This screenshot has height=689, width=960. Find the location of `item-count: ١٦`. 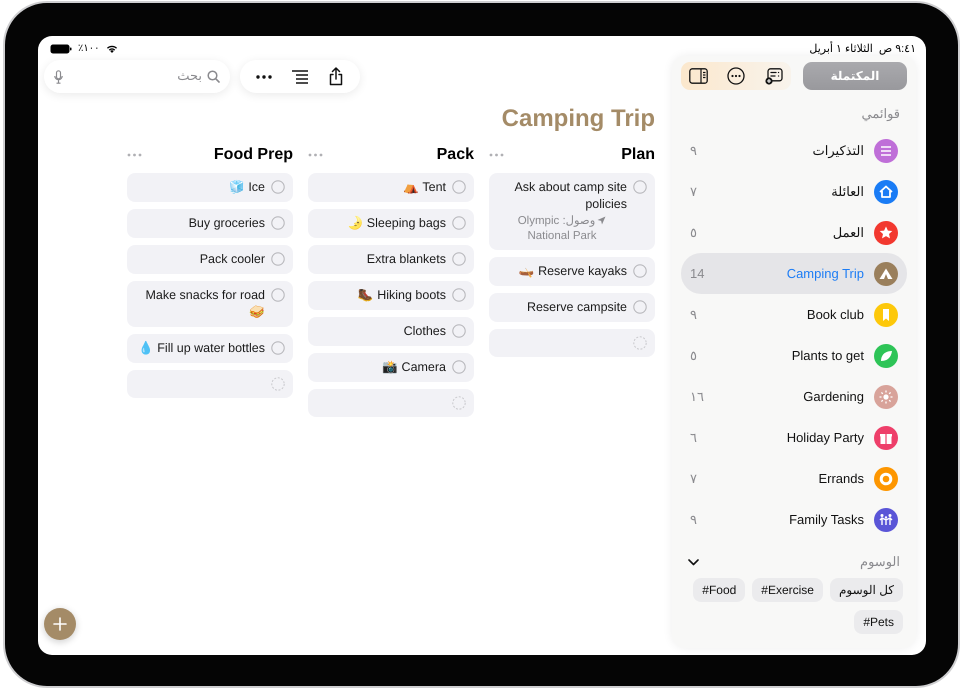

item-count: ١٦ is located at coordinates (697, 396).